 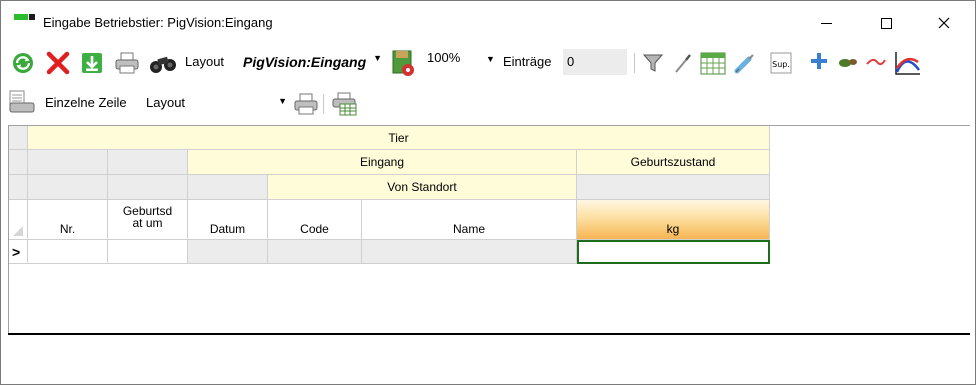 I want to click on chart-button, so click(x=908, y=63).